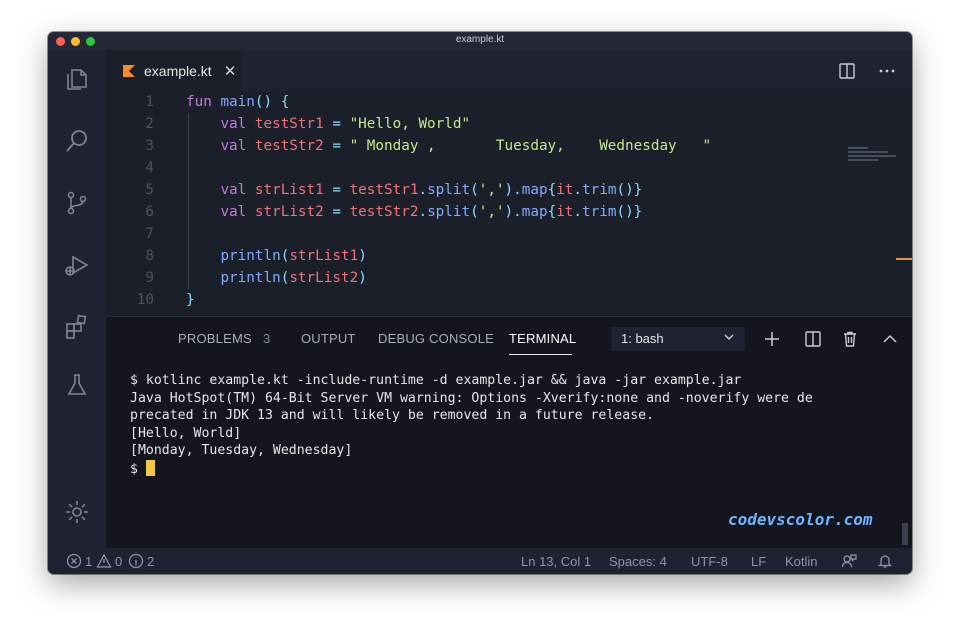 The image size is (960, 637). I want to click on flask-icon, so click(77, 385).